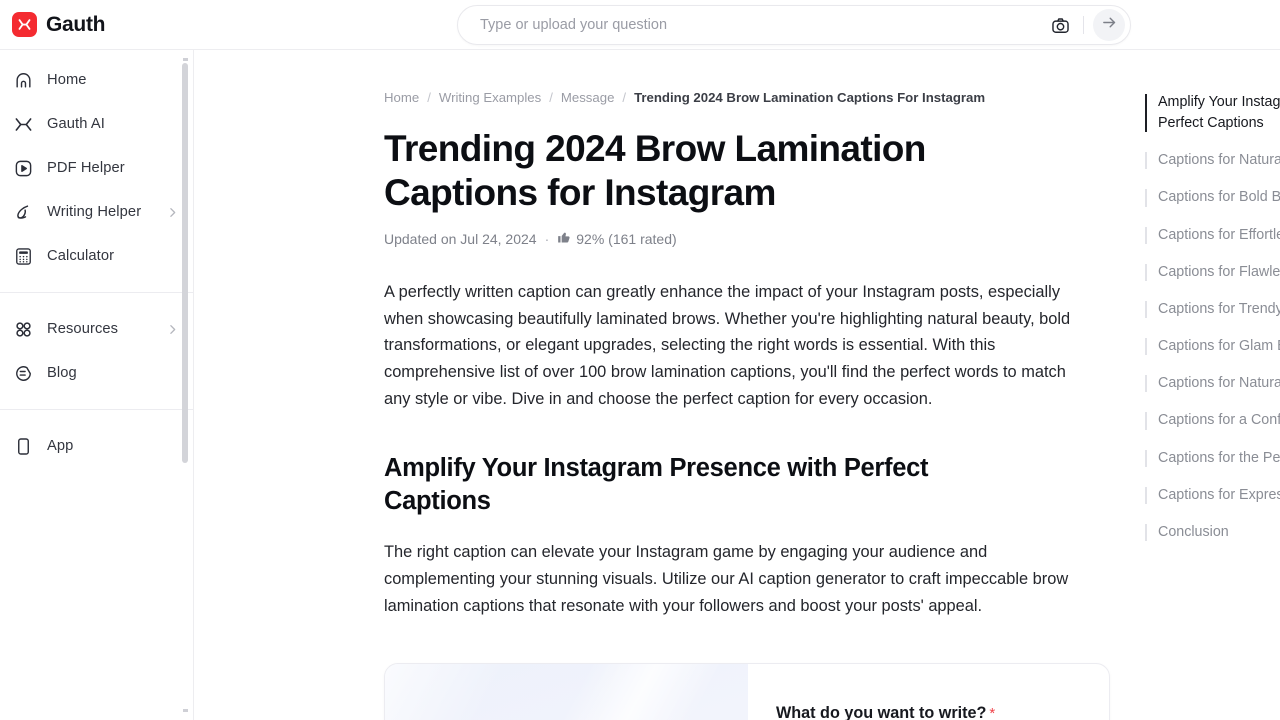 The width and height of the screenshot is (1280, 720). I want to click on rating-value: 92% (161 rated), so click(626, 238).